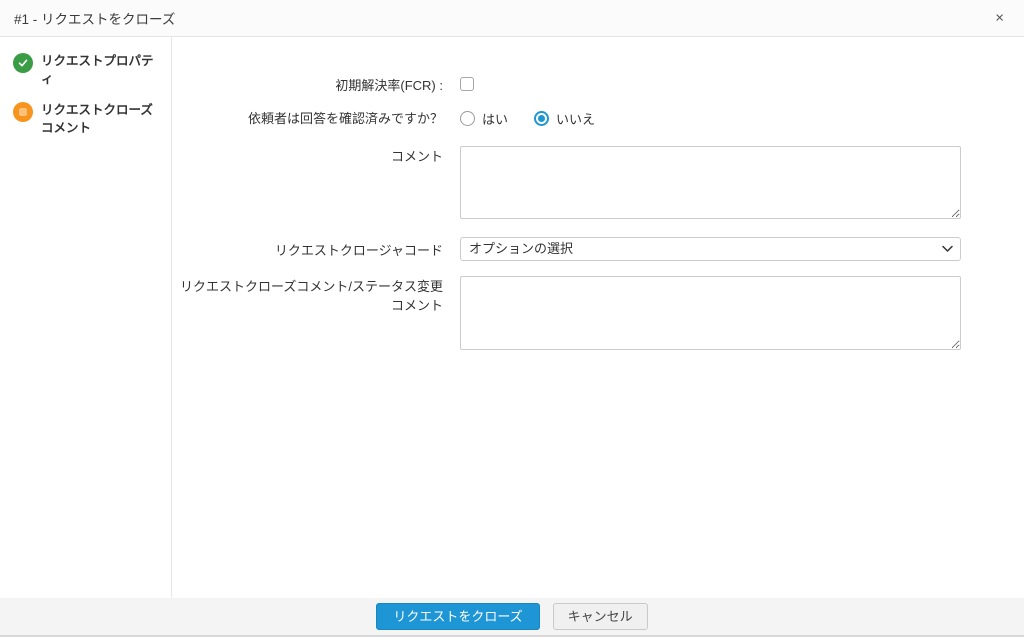  Describe the element at coordinates (345, 118) in the screenshot. I see `requester-confirm-label: 依頼者は回答を確認済みですか？` at that location.